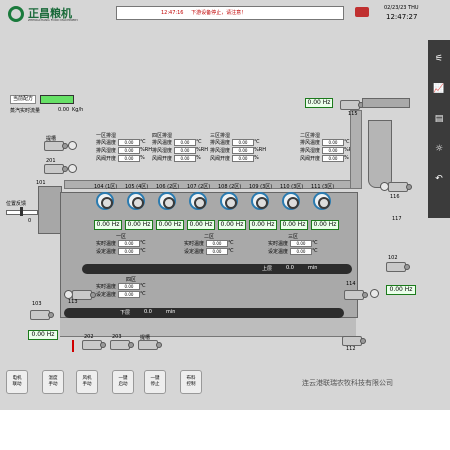 Image resolution: width=450 pixels, height=450 pixels. I want to click on device-113-label: 113, so click(73, 302).